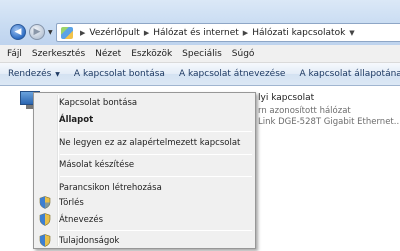 The height and width of the screenshot is (251, 400). What do you see at coordinates (75, 120) in the screenshot?
I see `menu-item-status: Állapot` at bounding box center [75, 120].